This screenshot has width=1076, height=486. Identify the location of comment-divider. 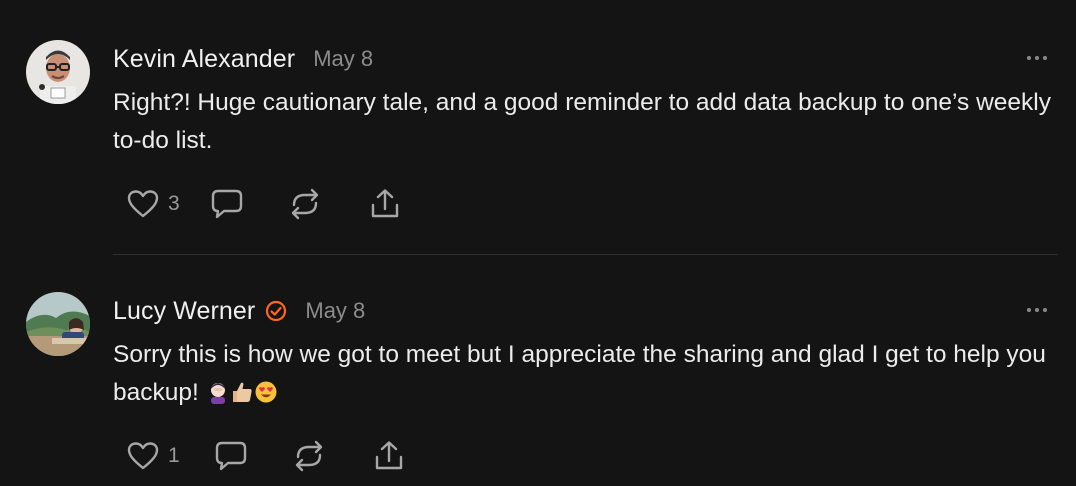
(585, 254).